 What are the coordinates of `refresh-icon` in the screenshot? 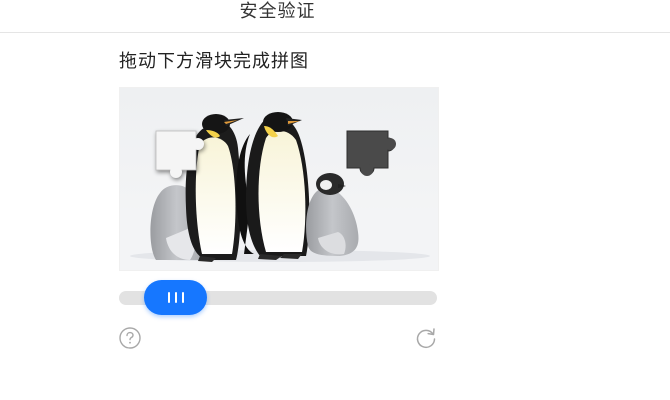 It's located at (426, 338).